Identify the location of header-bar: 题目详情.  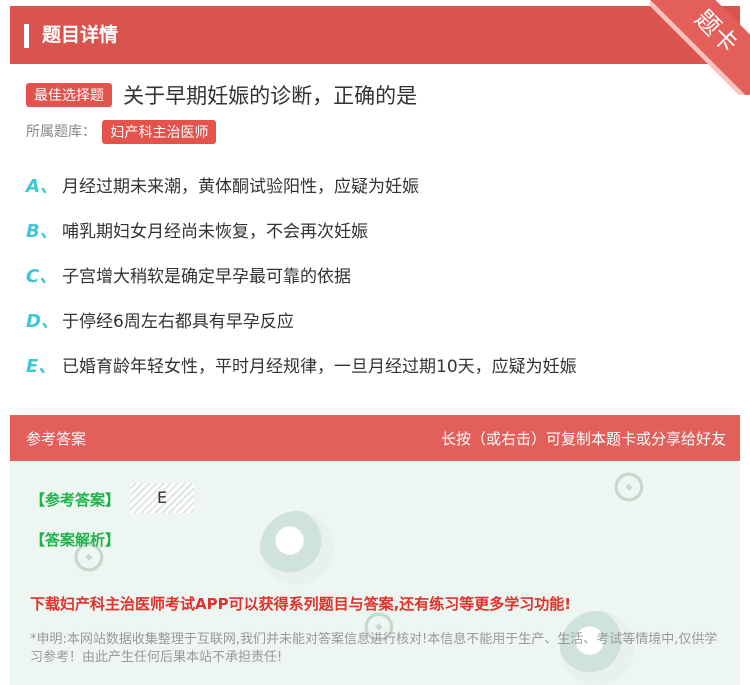
(375, 35).